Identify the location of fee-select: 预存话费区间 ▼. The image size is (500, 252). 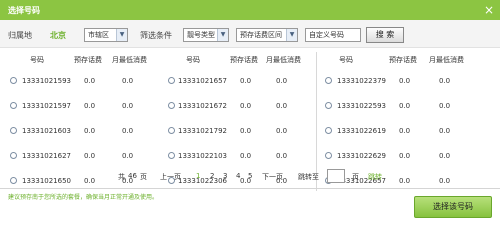
(267, 35).